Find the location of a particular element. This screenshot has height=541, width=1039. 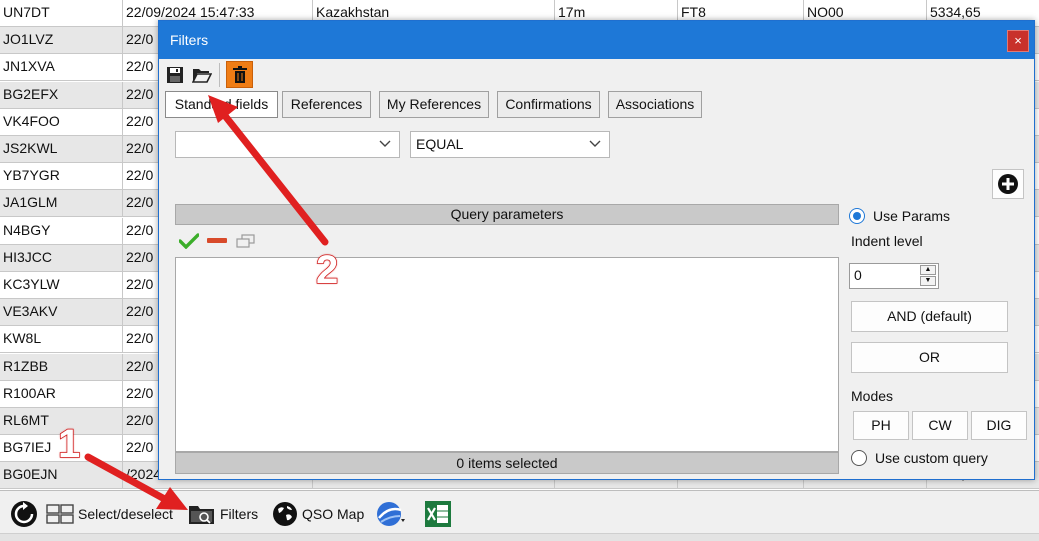

qso-map-label: QSO Map is located at coordinates (333, 514).